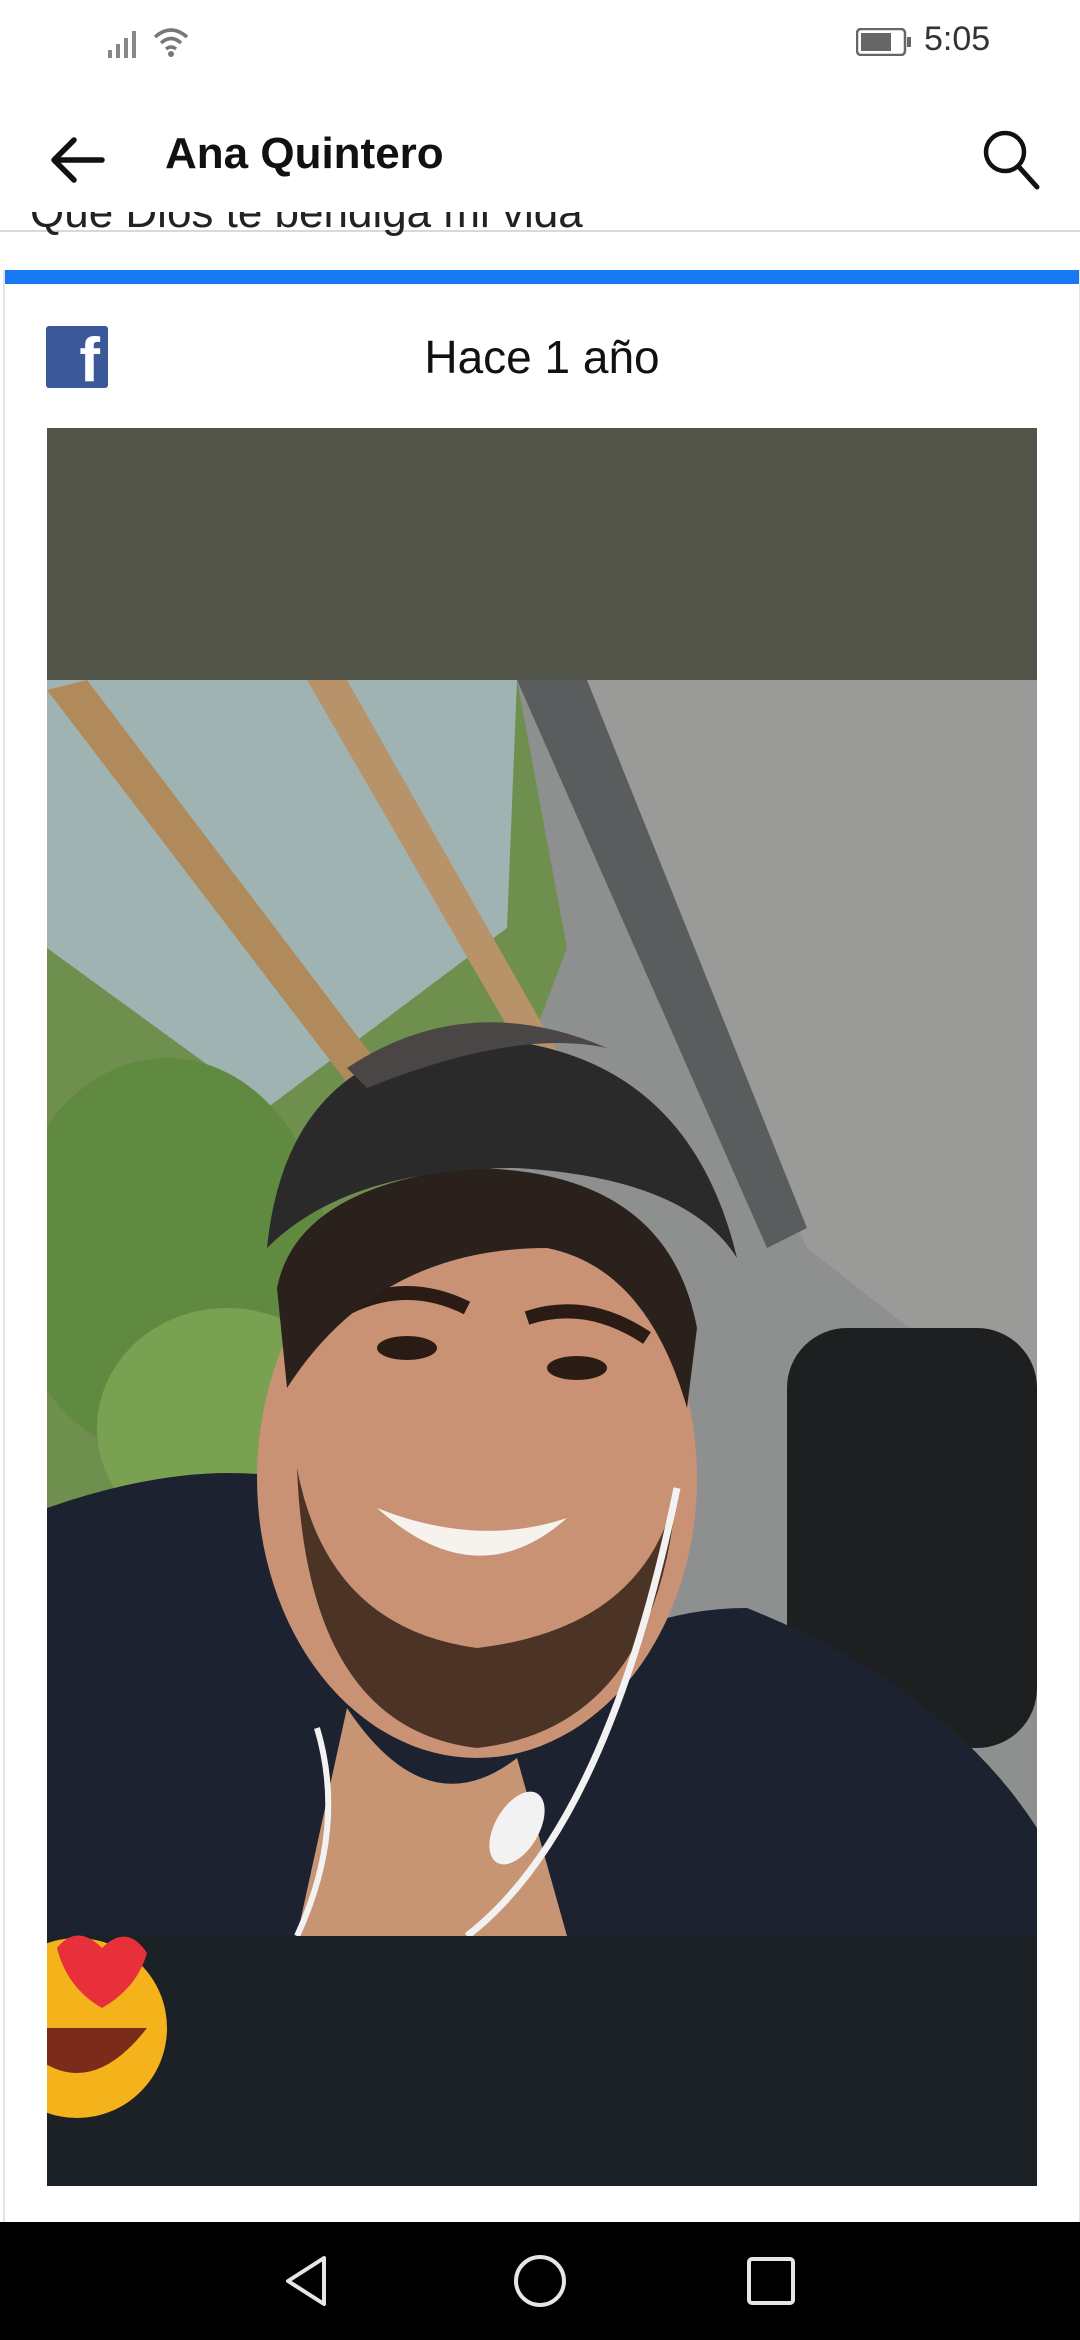  Describe the element at coordinates (79, 160) in the screenshot. I see `arrow-left-icon` at that location.